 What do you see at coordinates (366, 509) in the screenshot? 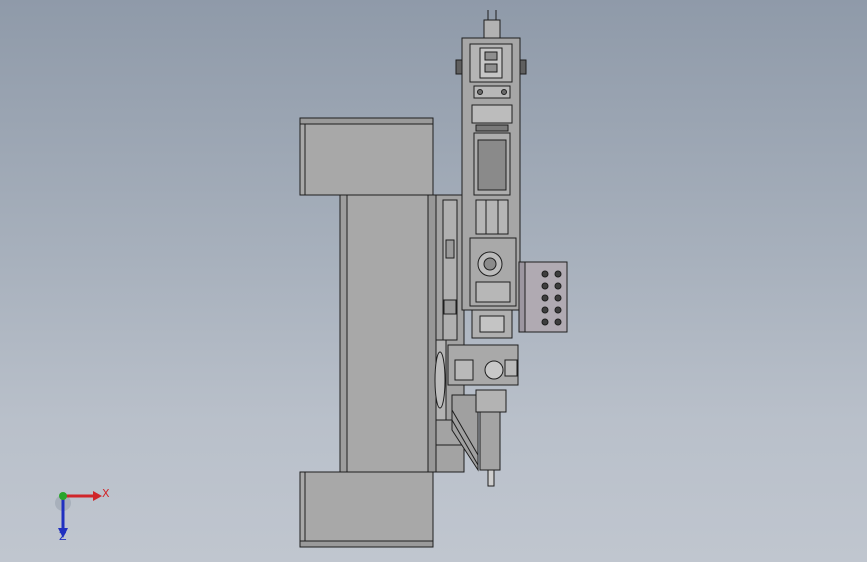
I see `bottom-crossbar` at bounding box center [366, 509].